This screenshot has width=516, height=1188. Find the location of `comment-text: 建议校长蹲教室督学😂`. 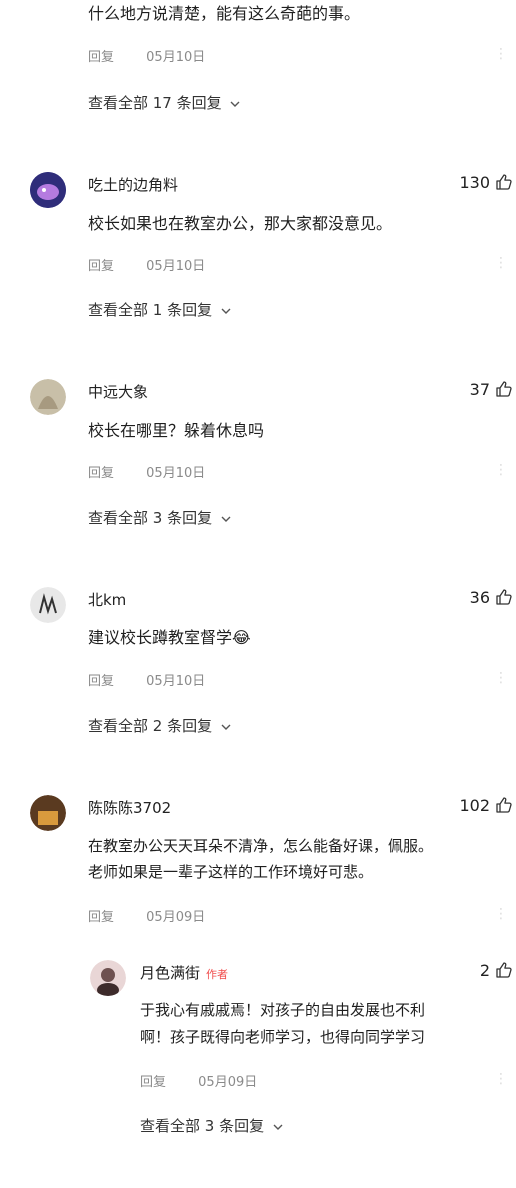

comment-text: 建议校长蹲教室督学😂 is located at coordinates (169, 638).